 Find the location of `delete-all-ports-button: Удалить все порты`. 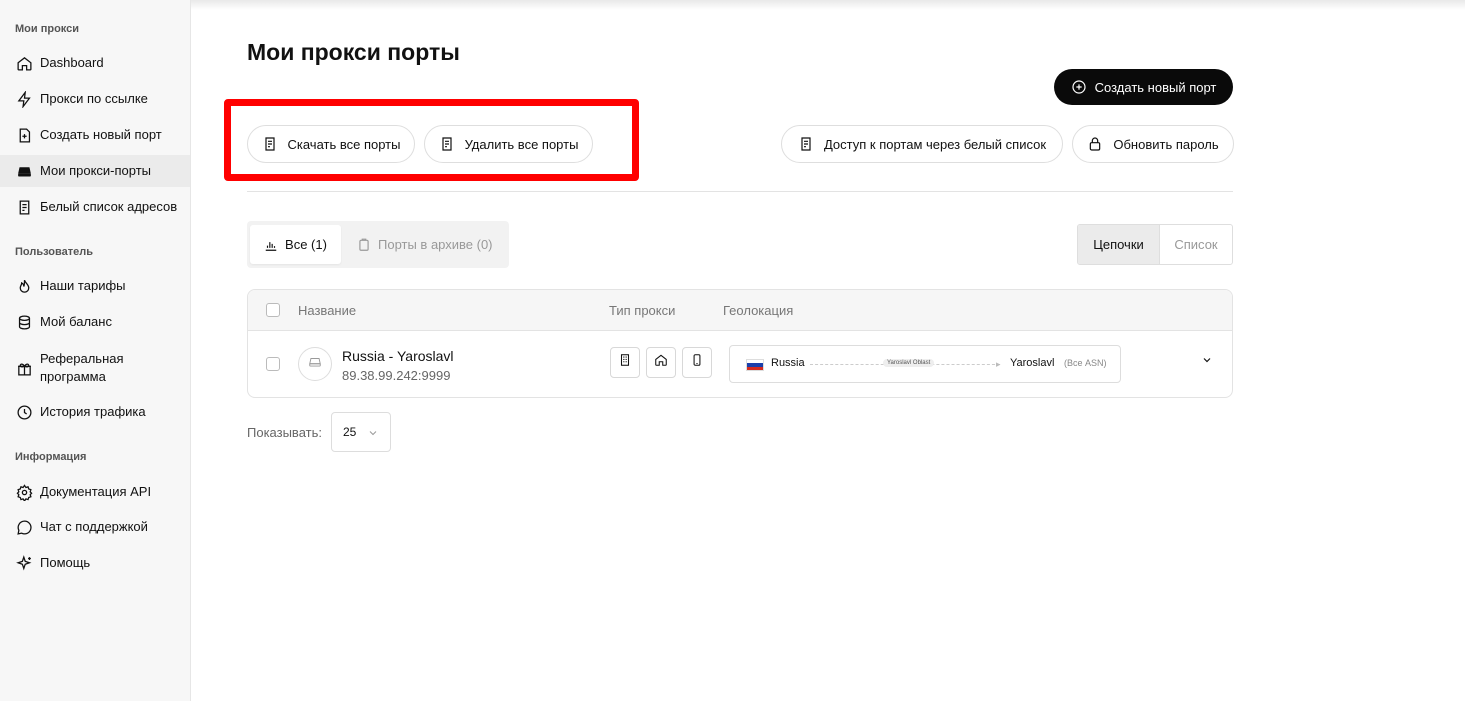

delete-all-ports-button: Удалить все порты is located at coordinates (508, 144).